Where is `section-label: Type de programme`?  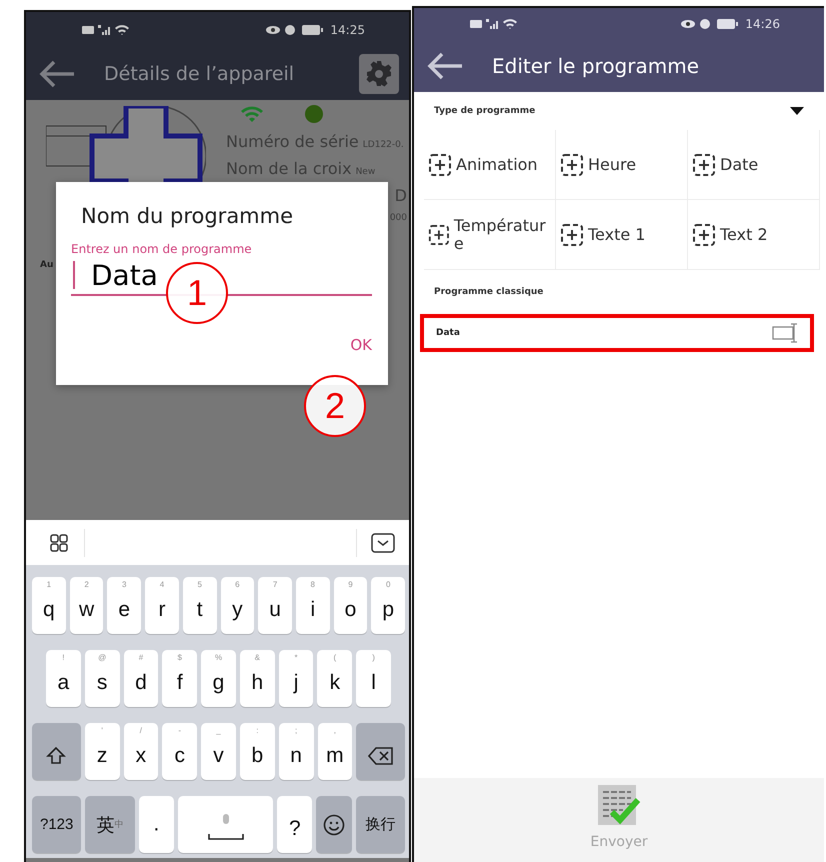 section-label: Type de programme is located at coordinates (485, 111).